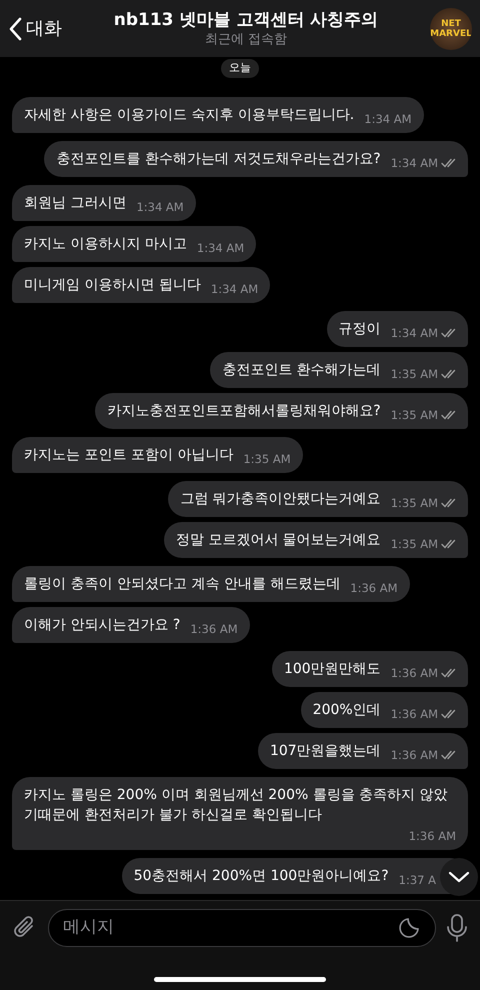  What do you see at coordinates (246, 39) in the screenshot?
I see `chat-status: 최근에 접속함` at bounding box center [246, 39].